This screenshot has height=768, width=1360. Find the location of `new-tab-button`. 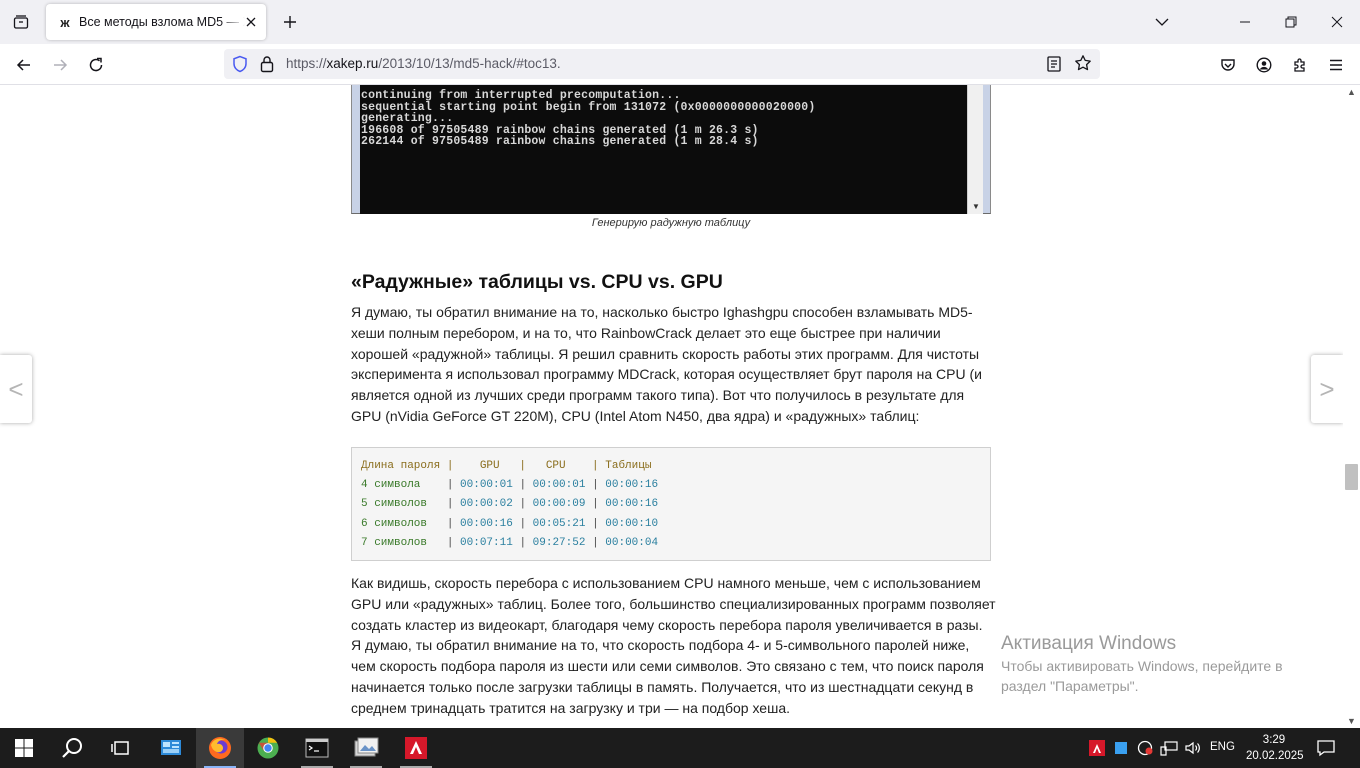

new-tab-button is located at coordinates (290, 22).